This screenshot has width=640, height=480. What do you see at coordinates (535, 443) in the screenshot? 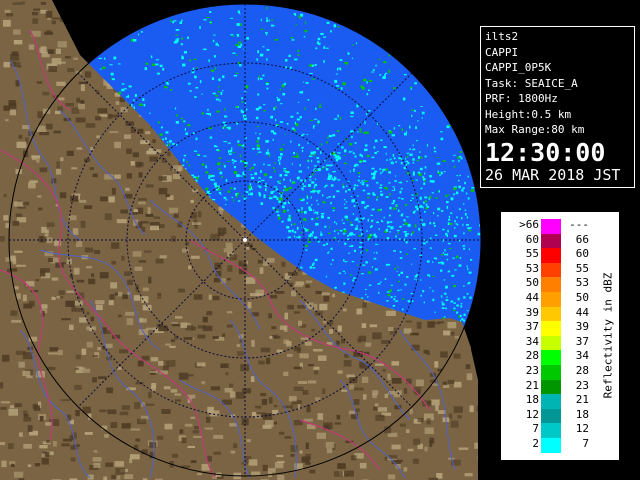
I see `legend-row-low: 2` at bounding box center [535, 443].